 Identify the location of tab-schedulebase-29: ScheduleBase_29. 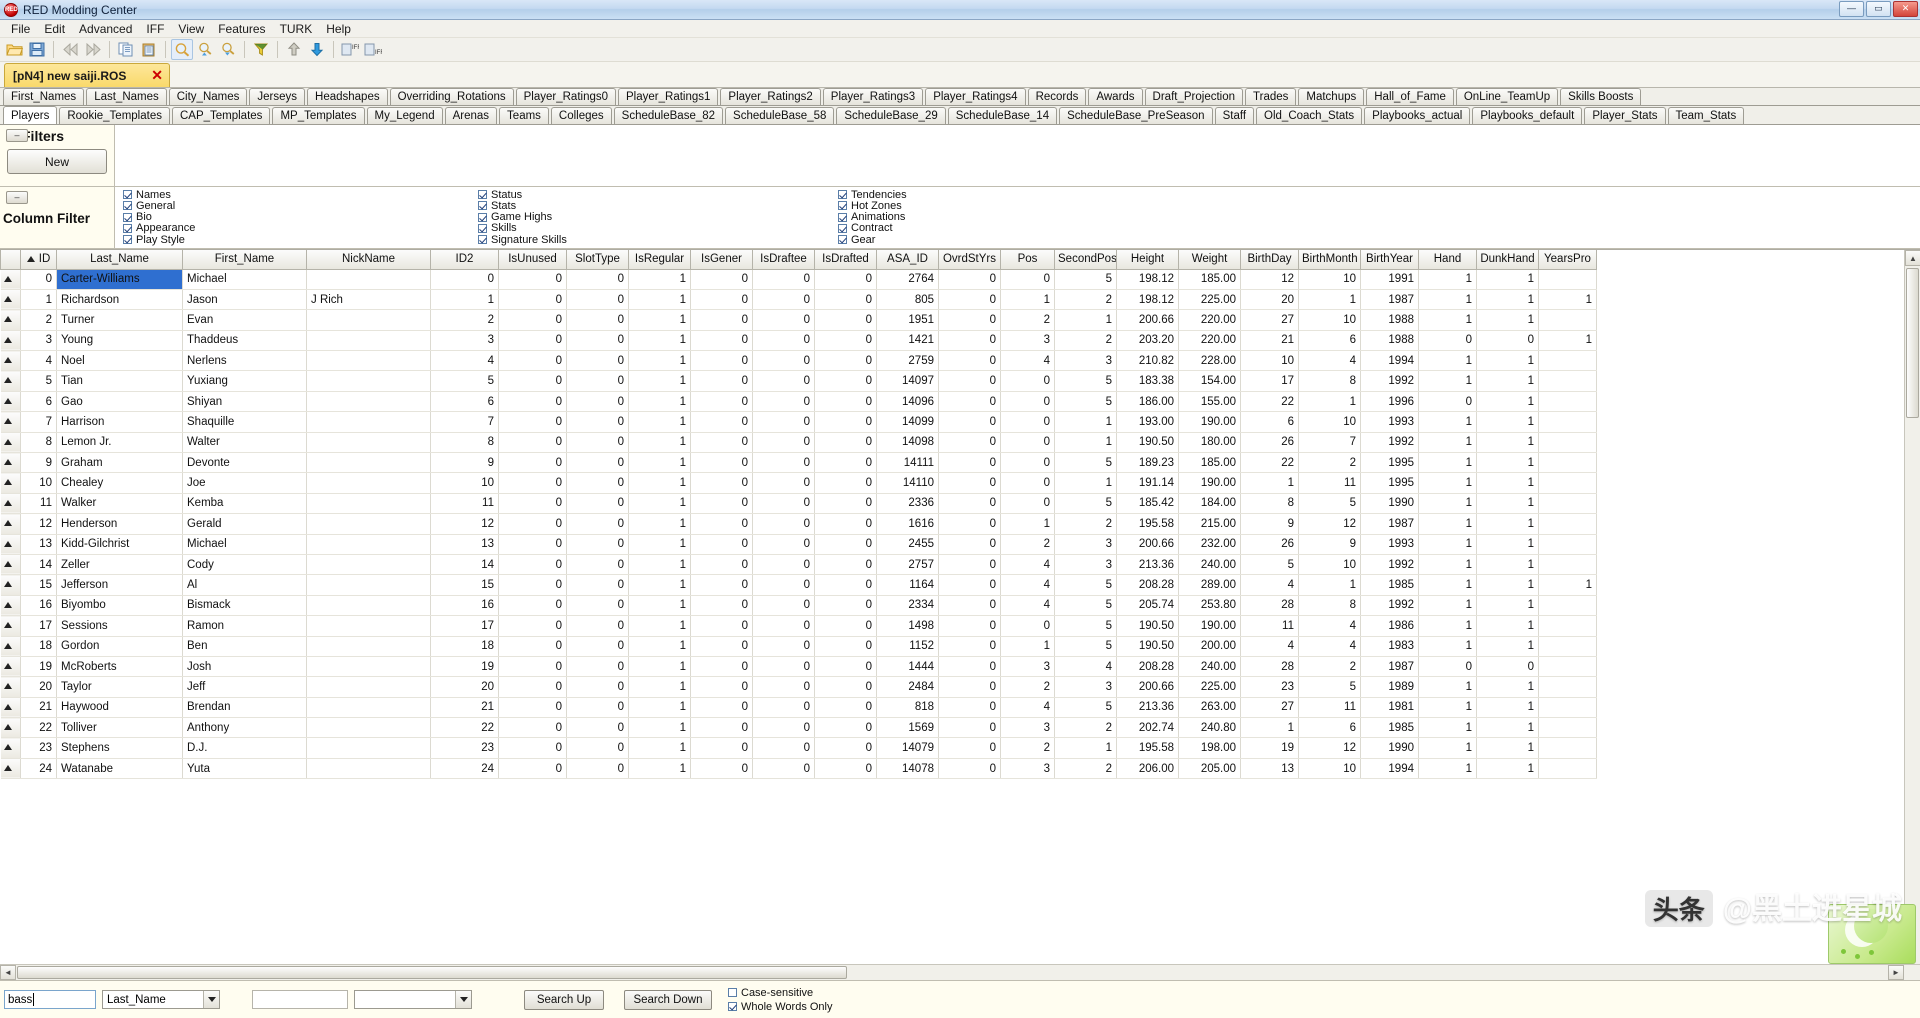
(891, 115).